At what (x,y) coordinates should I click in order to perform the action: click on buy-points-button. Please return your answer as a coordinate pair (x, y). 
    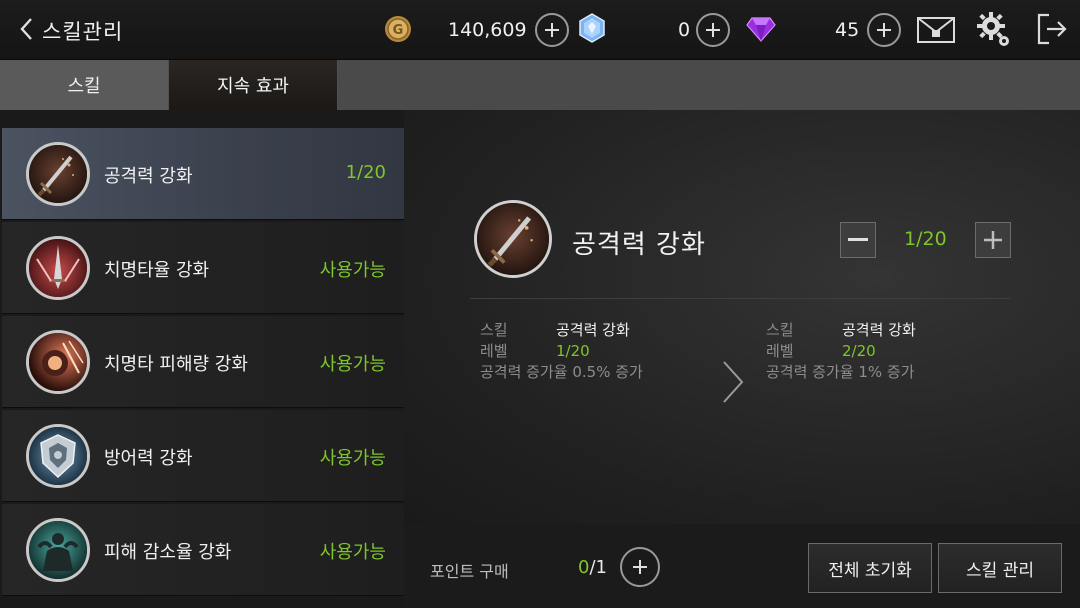
    Looking at the image, I should click on (640, 567).